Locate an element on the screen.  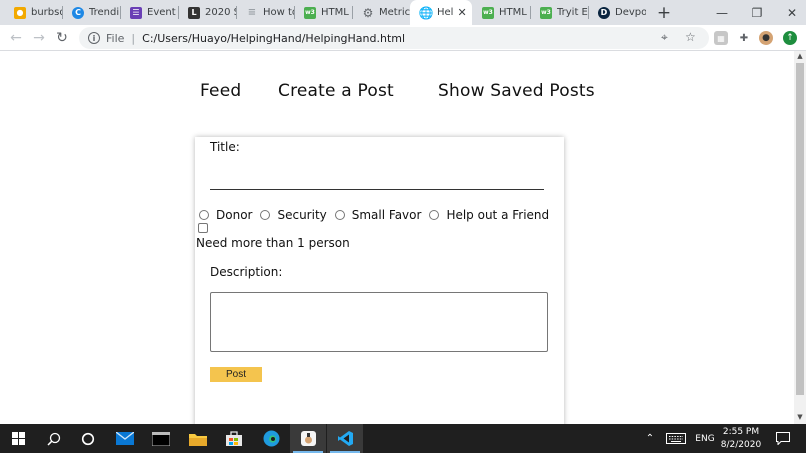
title-input is located at coordinates (377, 189).